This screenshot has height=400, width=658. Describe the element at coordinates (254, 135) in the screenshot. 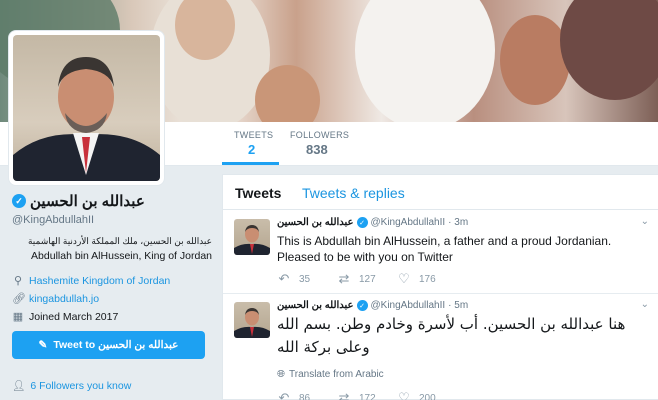

I see `tweets-stat-label: TWEETS` at that location.